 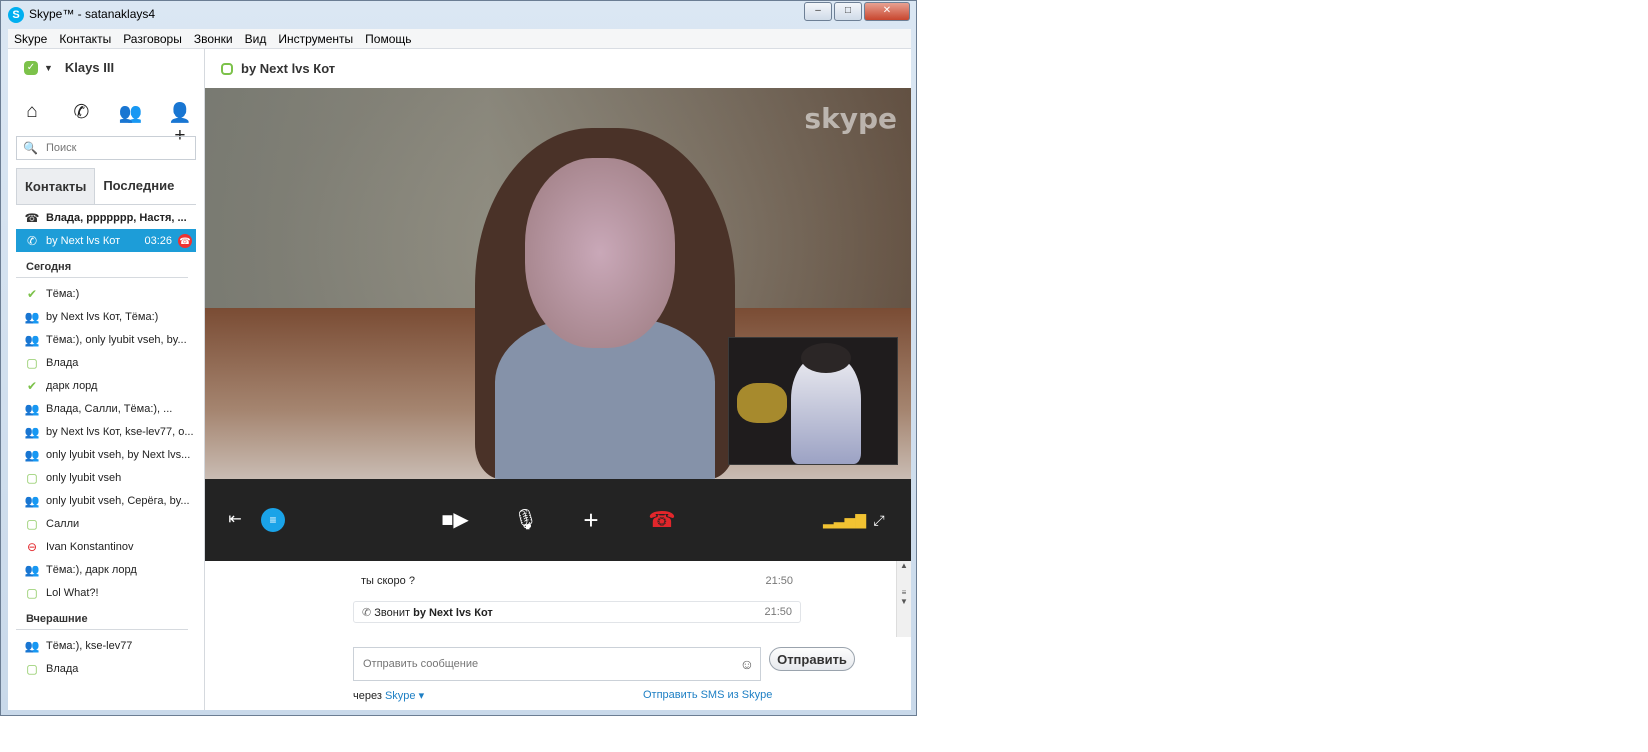 I want to click on call-phone-icon: ✆, so click(x=368, y=613).